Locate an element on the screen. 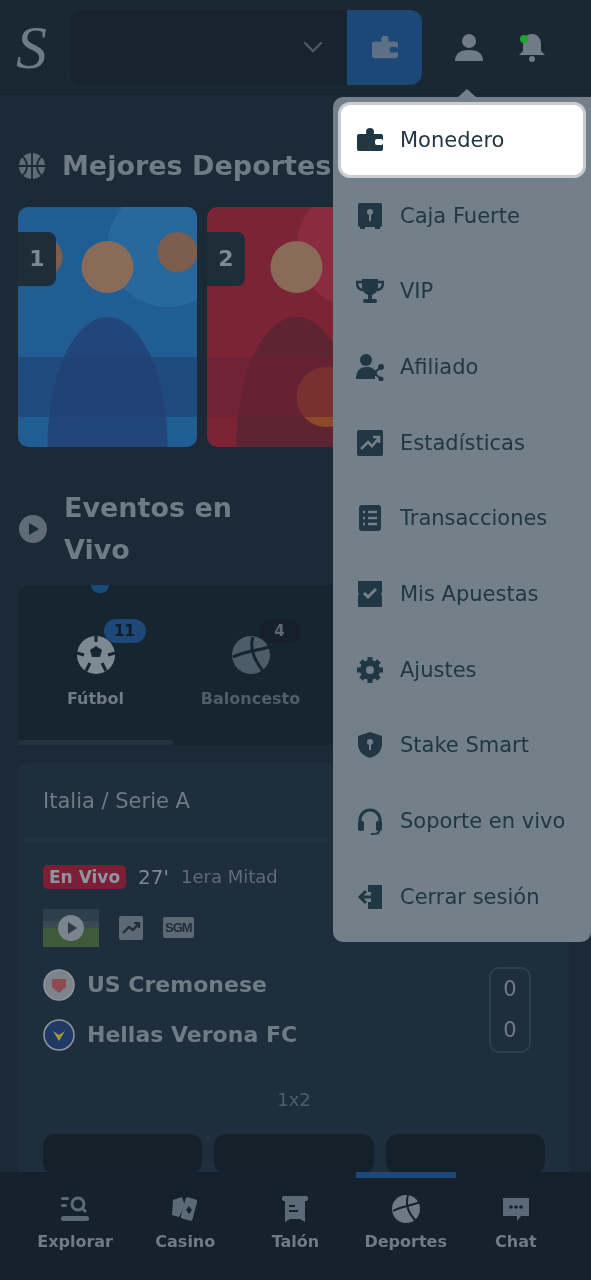  people-share-icon is located at coordinates (370, 366).